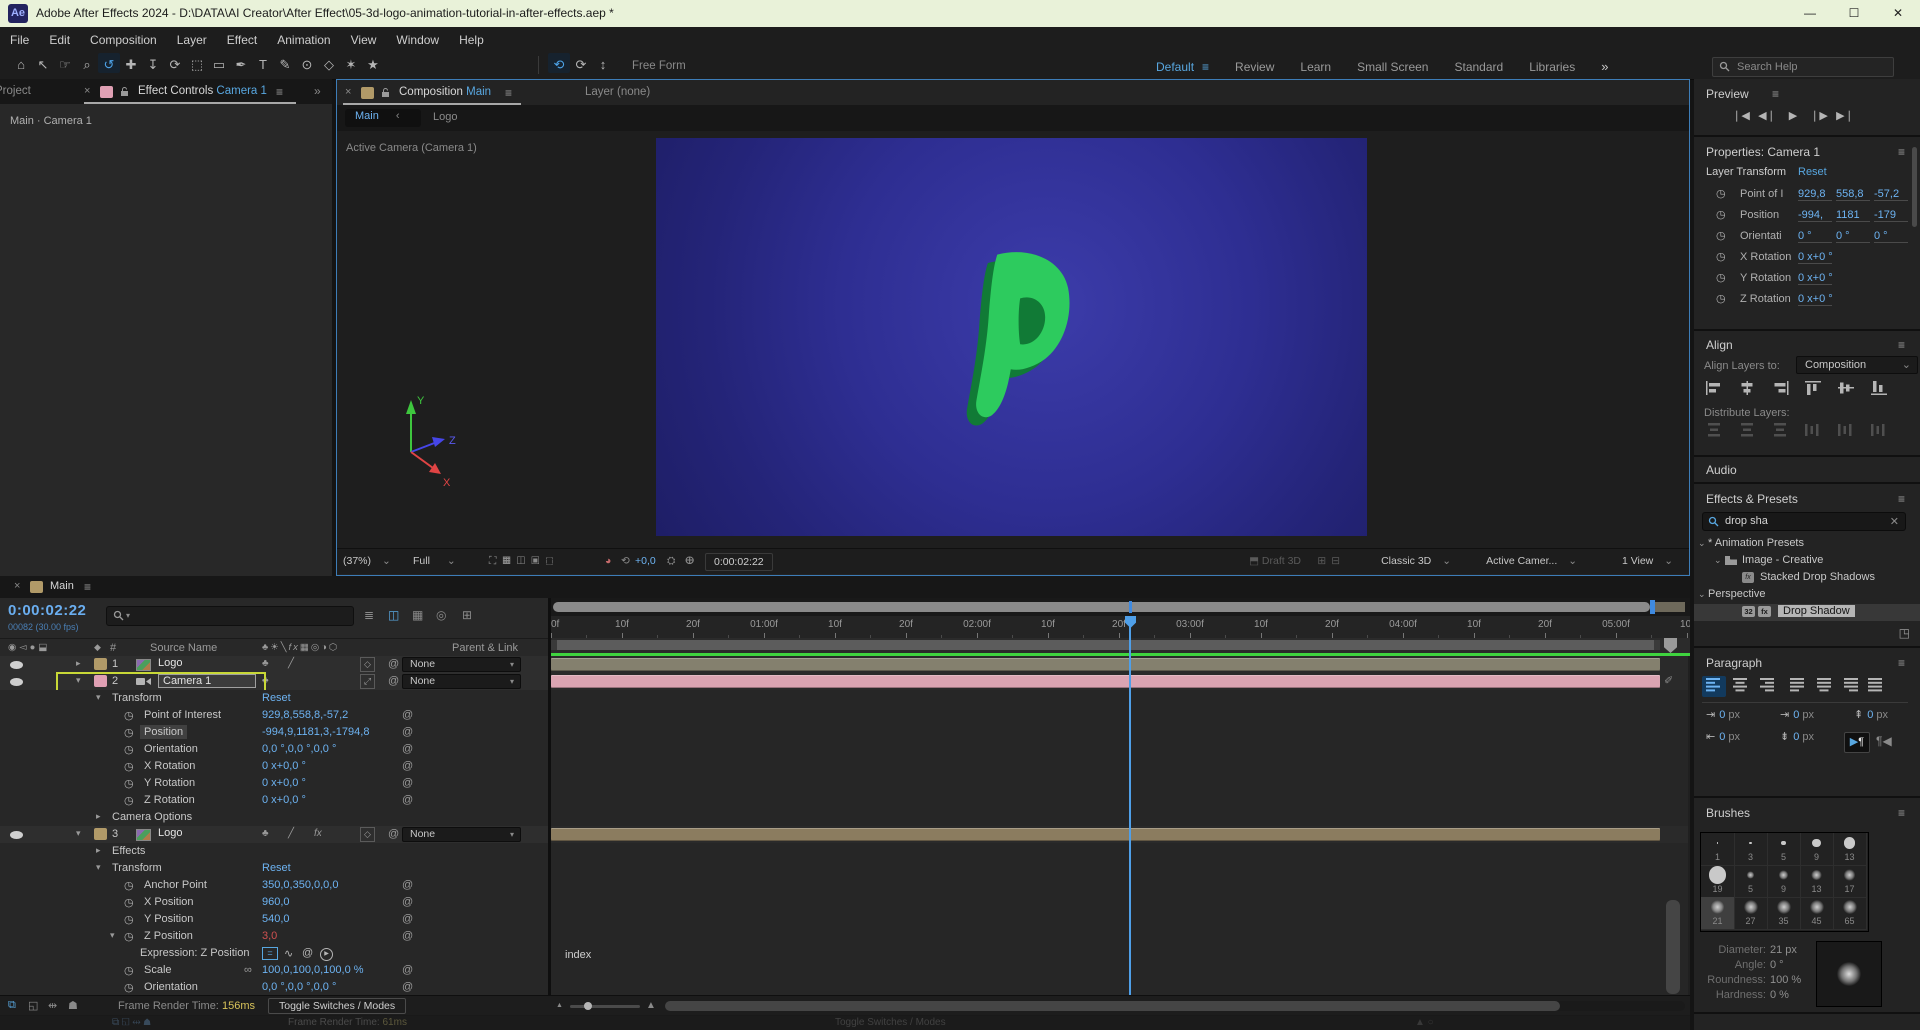 The image size is (1920, 1030). I want to click on property-value: 0,0 °,0,0 °,0,0 °, so click(299, 987).